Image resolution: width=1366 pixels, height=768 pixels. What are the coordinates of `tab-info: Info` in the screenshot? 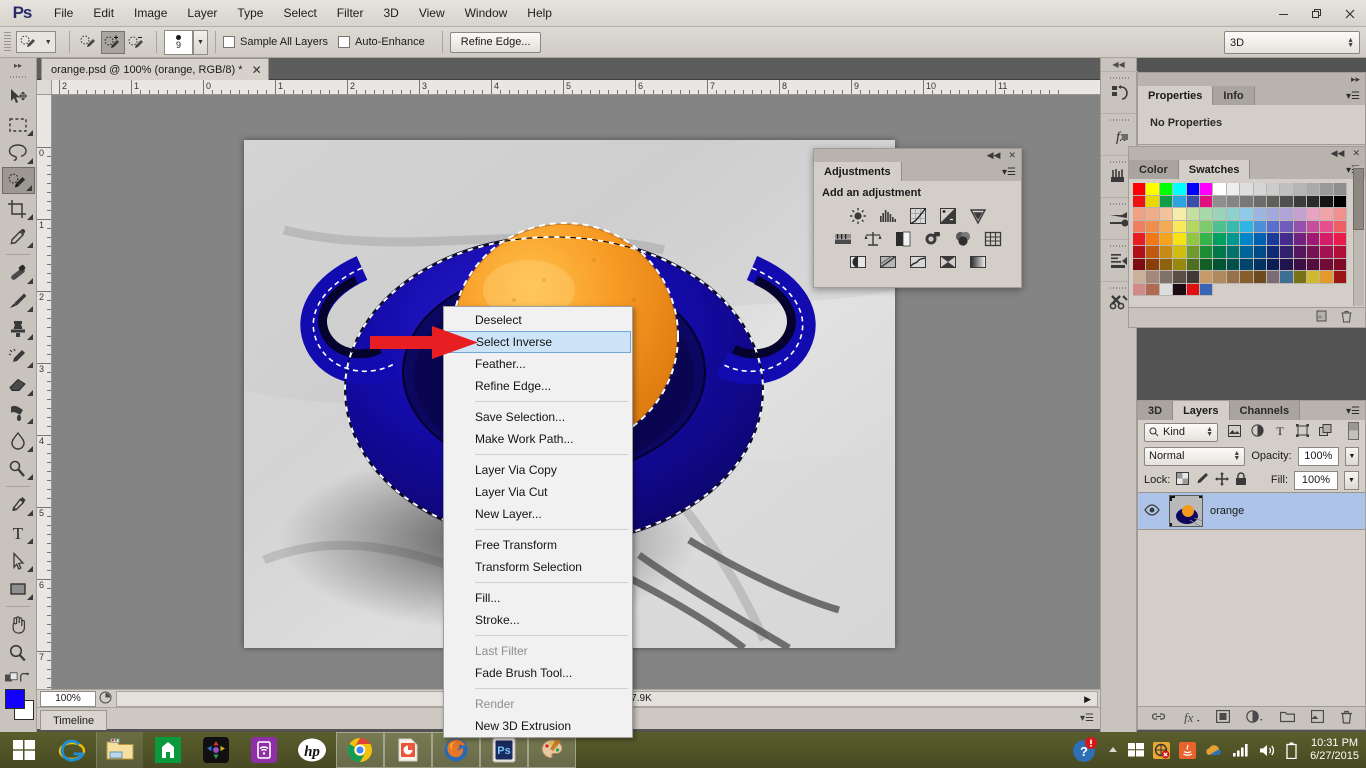 It's located at (1234, 95).